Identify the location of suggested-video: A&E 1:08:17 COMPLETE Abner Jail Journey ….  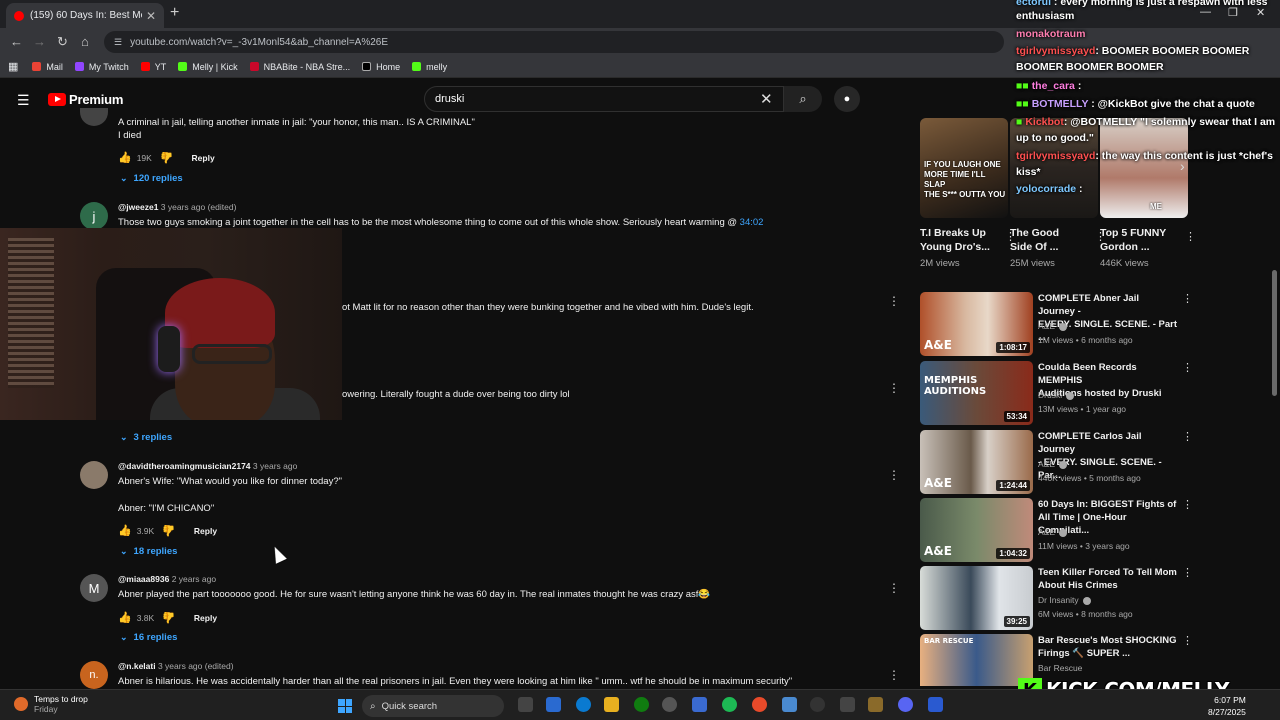
(1060, 324).